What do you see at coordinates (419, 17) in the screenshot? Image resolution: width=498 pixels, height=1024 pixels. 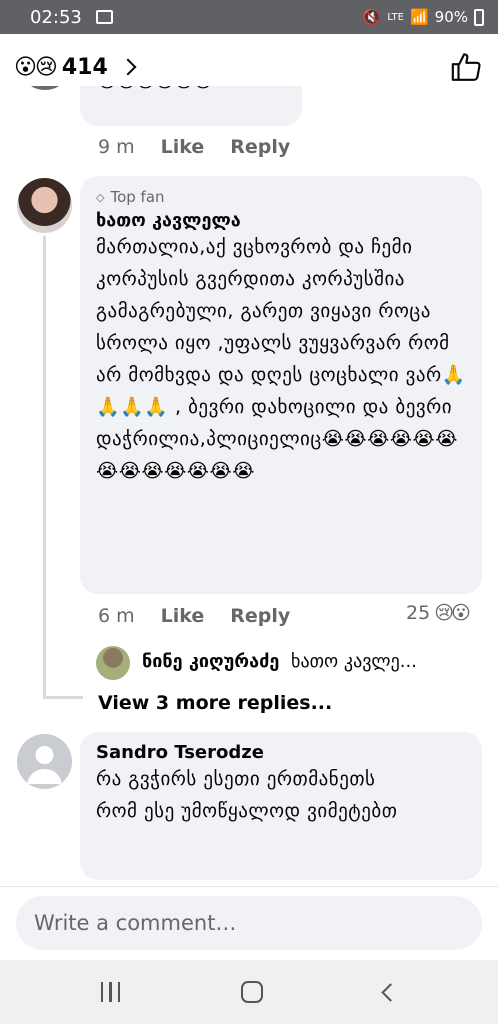 I see `wifi-icon: 📶` at bounding box center [419, 17].